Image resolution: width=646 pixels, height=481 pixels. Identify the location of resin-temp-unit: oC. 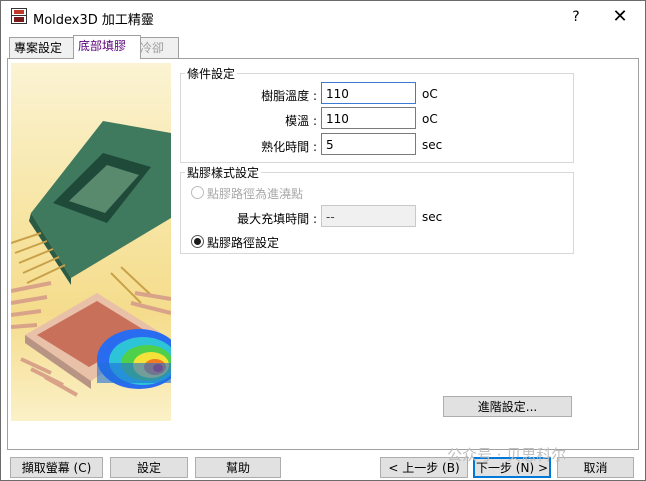
(430, 94).